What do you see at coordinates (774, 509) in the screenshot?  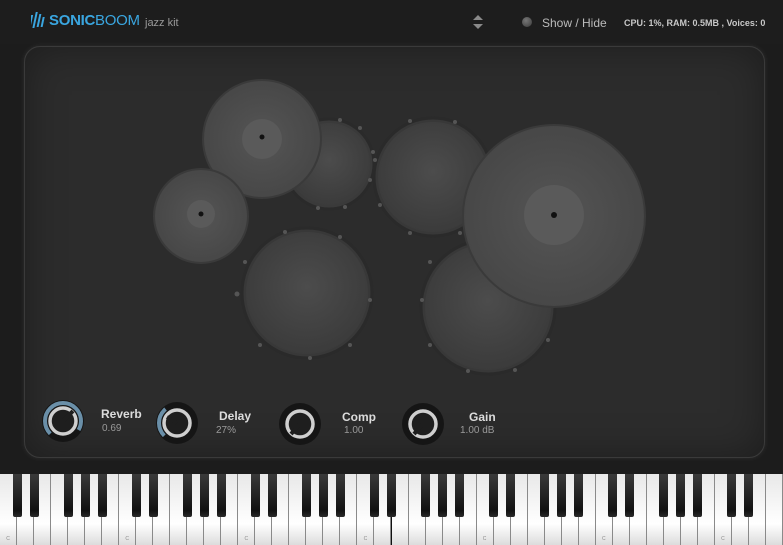 I see `piano-white-key` at bounding box center [774, 509].